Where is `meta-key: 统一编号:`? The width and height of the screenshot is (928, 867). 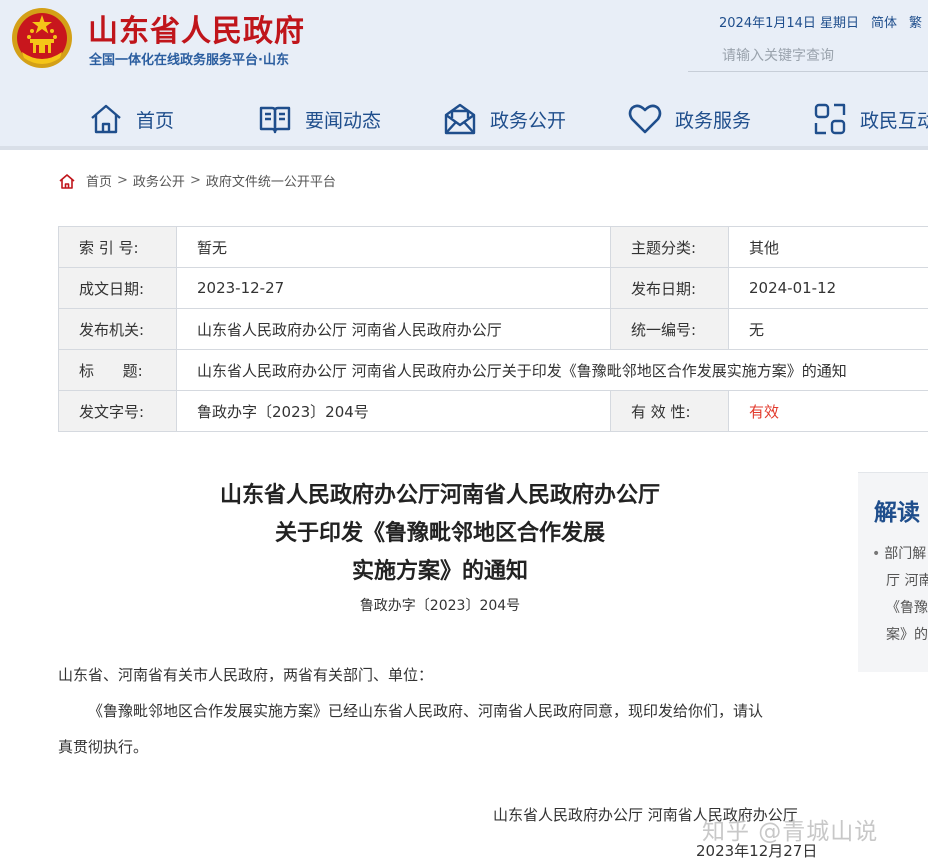 meta-key: 统一编号: is located at coordinates (669, 329).